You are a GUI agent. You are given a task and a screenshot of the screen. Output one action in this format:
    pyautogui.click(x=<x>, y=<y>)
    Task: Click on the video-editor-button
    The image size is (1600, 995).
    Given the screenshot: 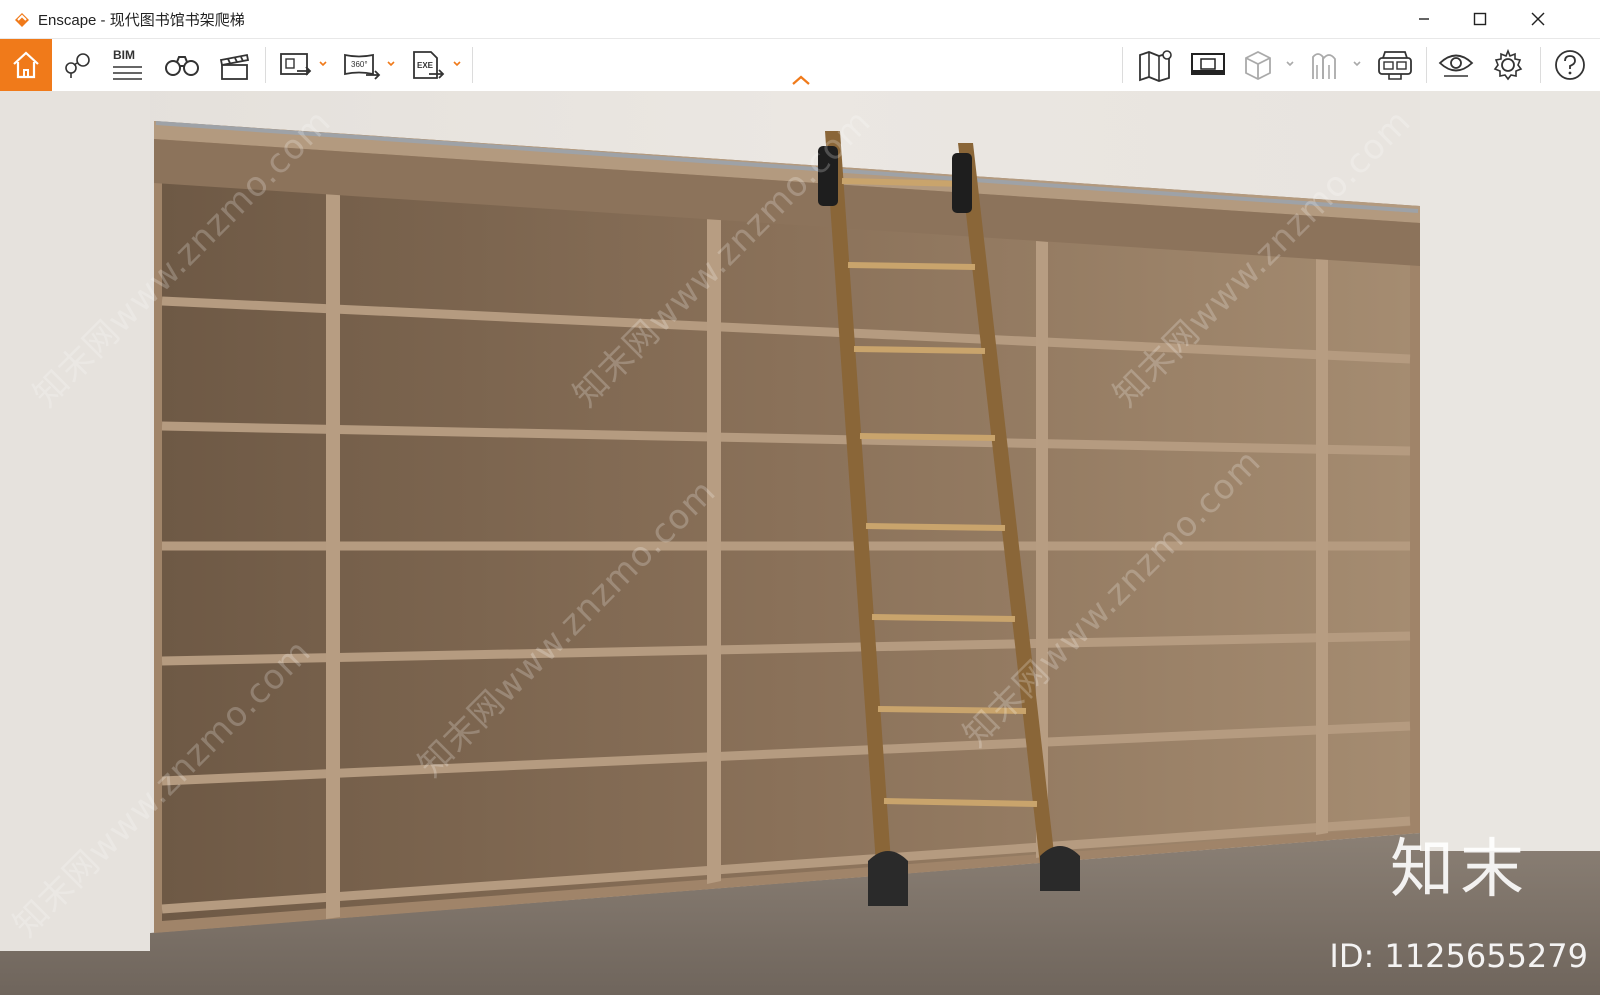 What is the action you would take?
    pyautogui.click(x=234, y=65)
    